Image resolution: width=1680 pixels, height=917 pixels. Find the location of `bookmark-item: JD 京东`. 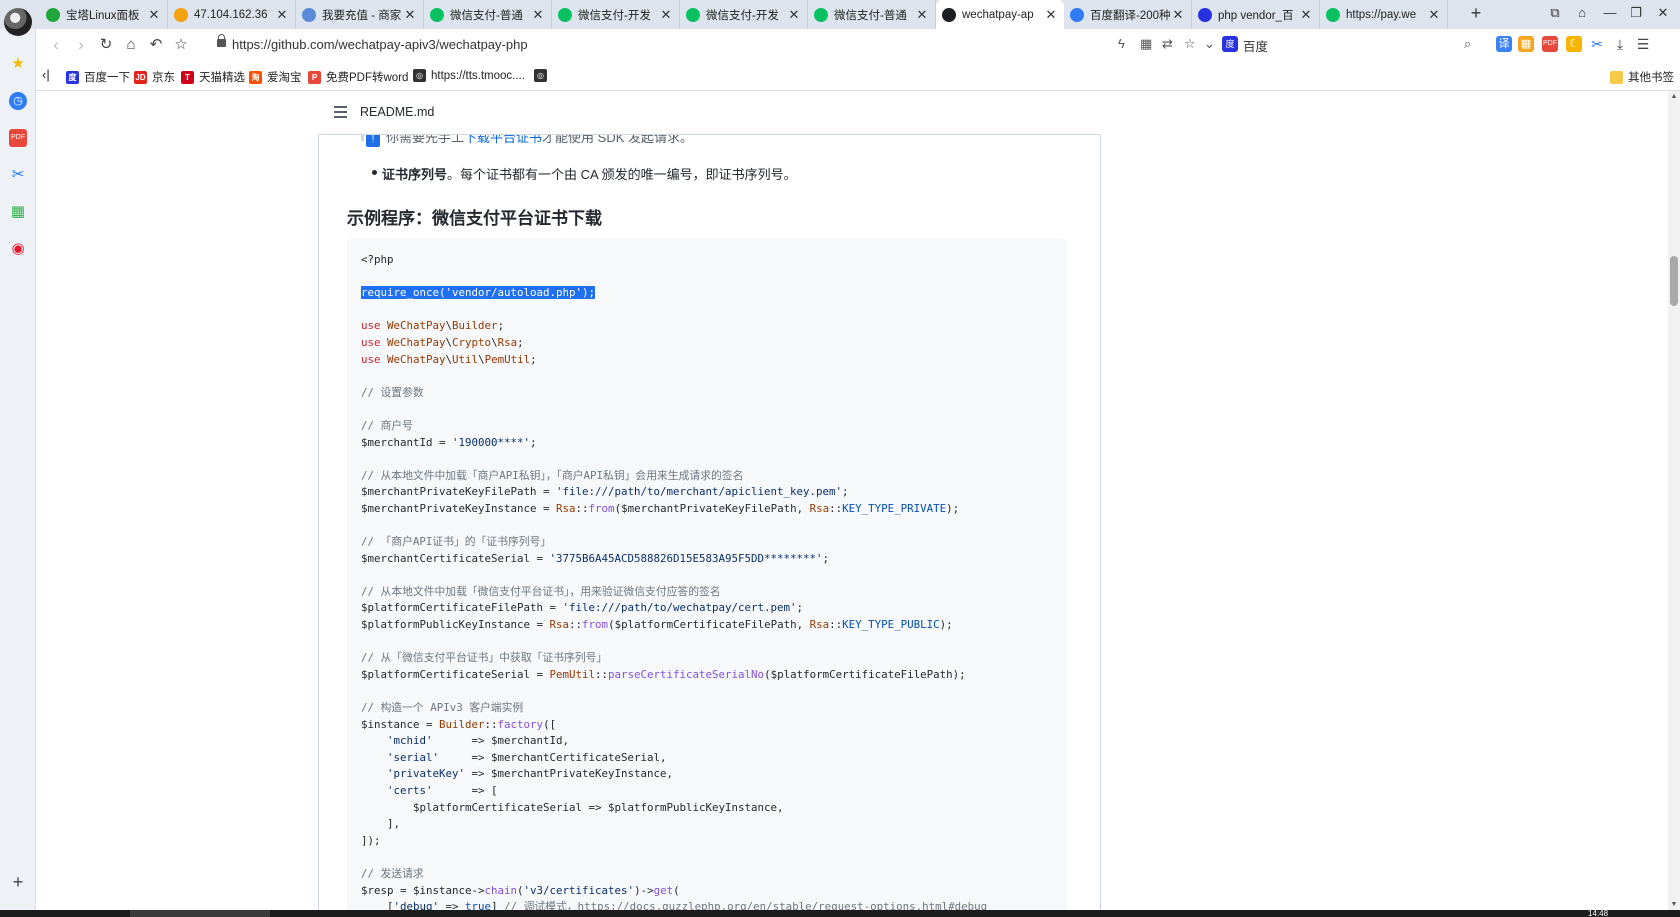

bookmark-item: JD 京东 is located at coordinates (154, 77).